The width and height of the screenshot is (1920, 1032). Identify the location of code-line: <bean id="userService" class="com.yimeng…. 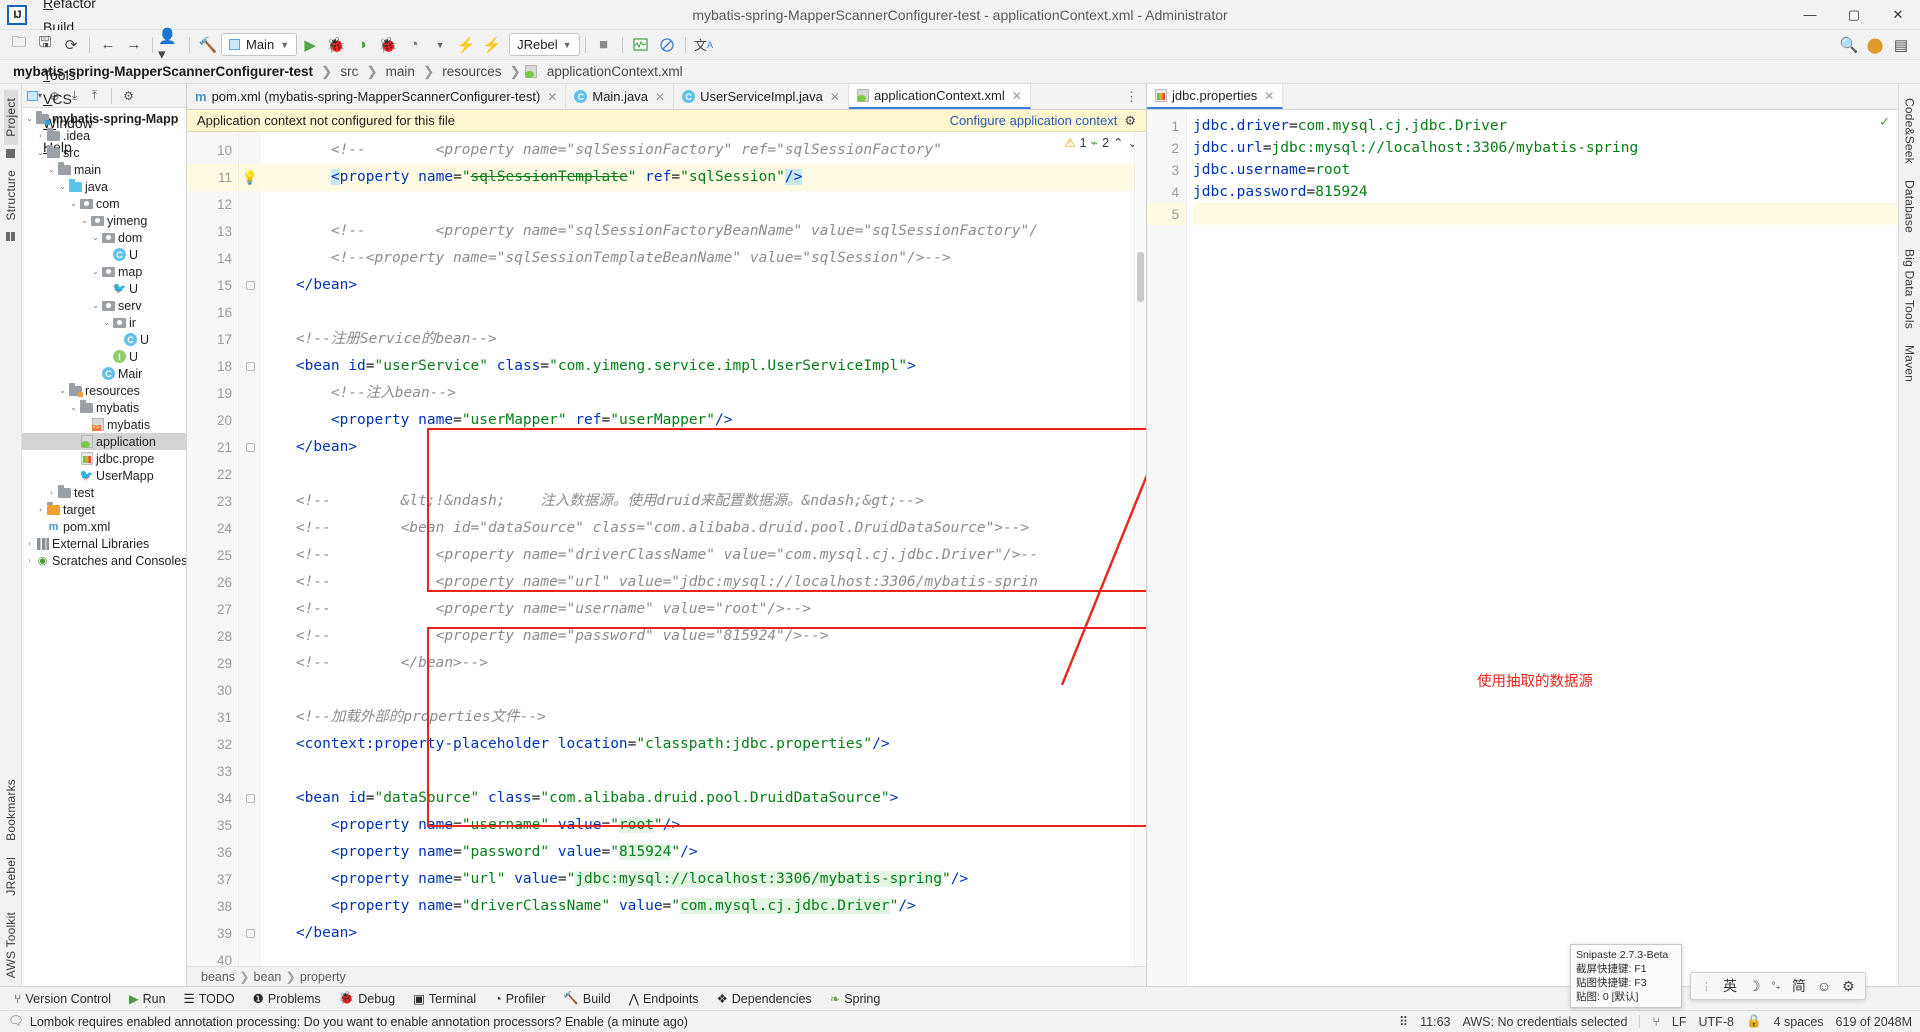
(703, 366).